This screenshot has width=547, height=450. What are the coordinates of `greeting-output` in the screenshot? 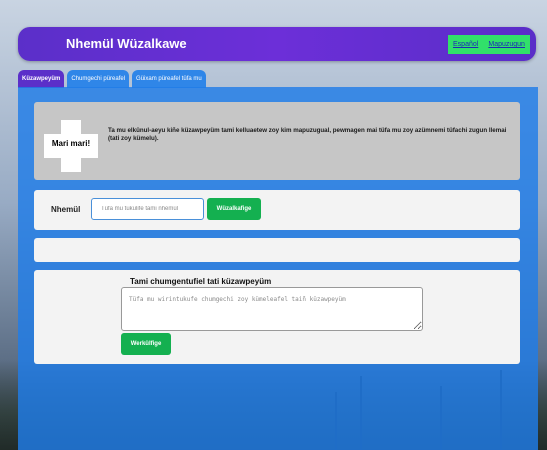 It's located at (277, 250).